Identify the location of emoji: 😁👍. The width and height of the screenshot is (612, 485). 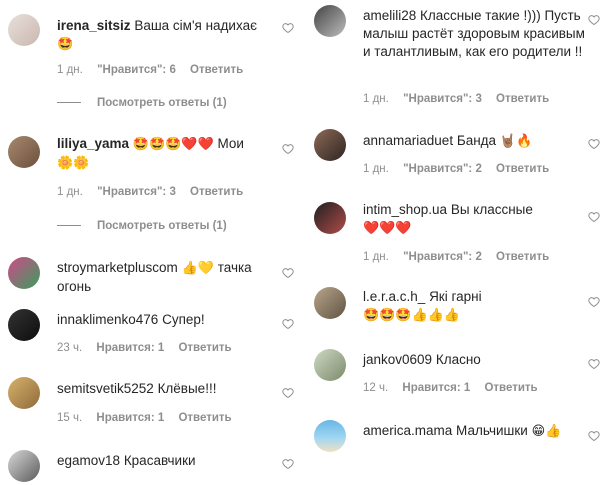
(546, 431).